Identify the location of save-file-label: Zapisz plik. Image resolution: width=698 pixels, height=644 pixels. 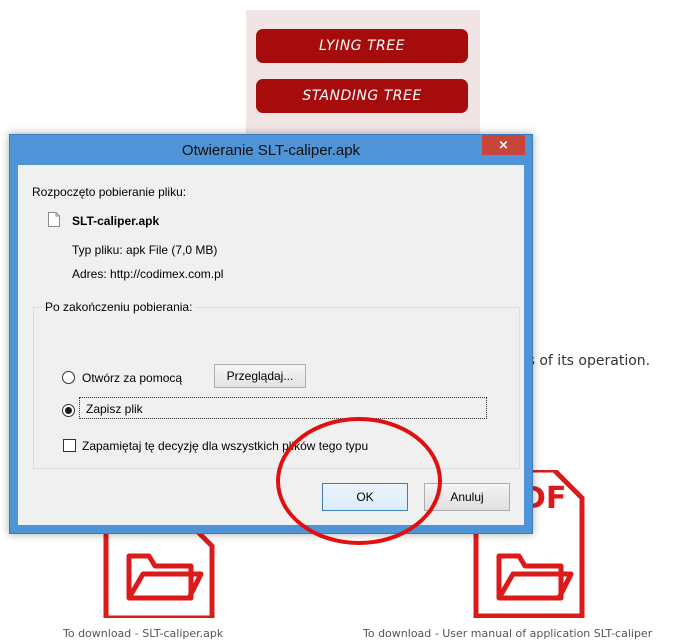
(114, 409).